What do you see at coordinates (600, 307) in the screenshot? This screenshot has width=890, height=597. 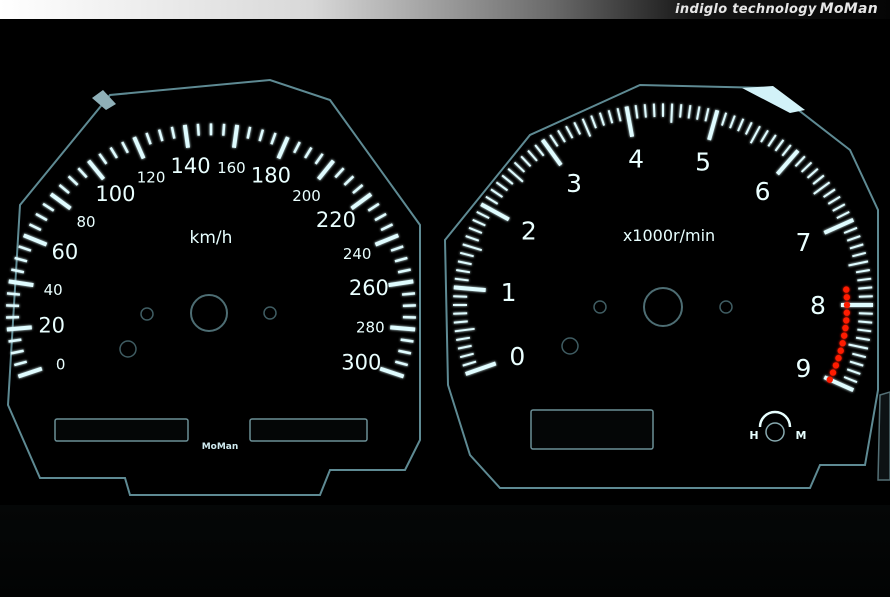 I see `tachometer-screw-left` at bounding box center [600, 307].